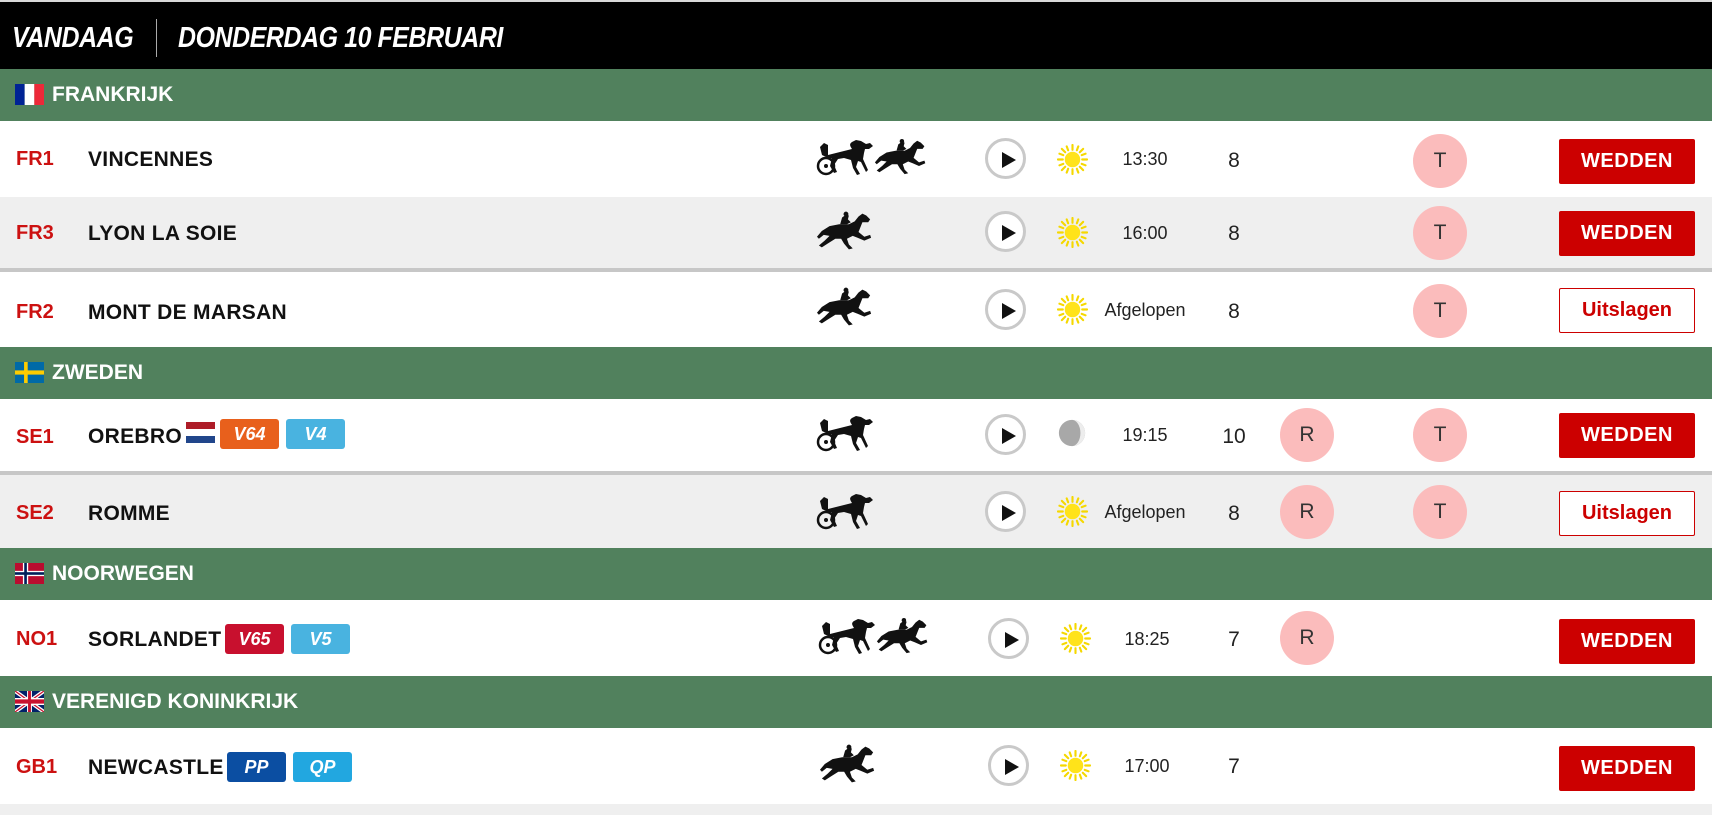  What do you see at coordinates (1234, 436) in the screenshot?
I see `runner-count: 10` at bounding box center [1234, 436].